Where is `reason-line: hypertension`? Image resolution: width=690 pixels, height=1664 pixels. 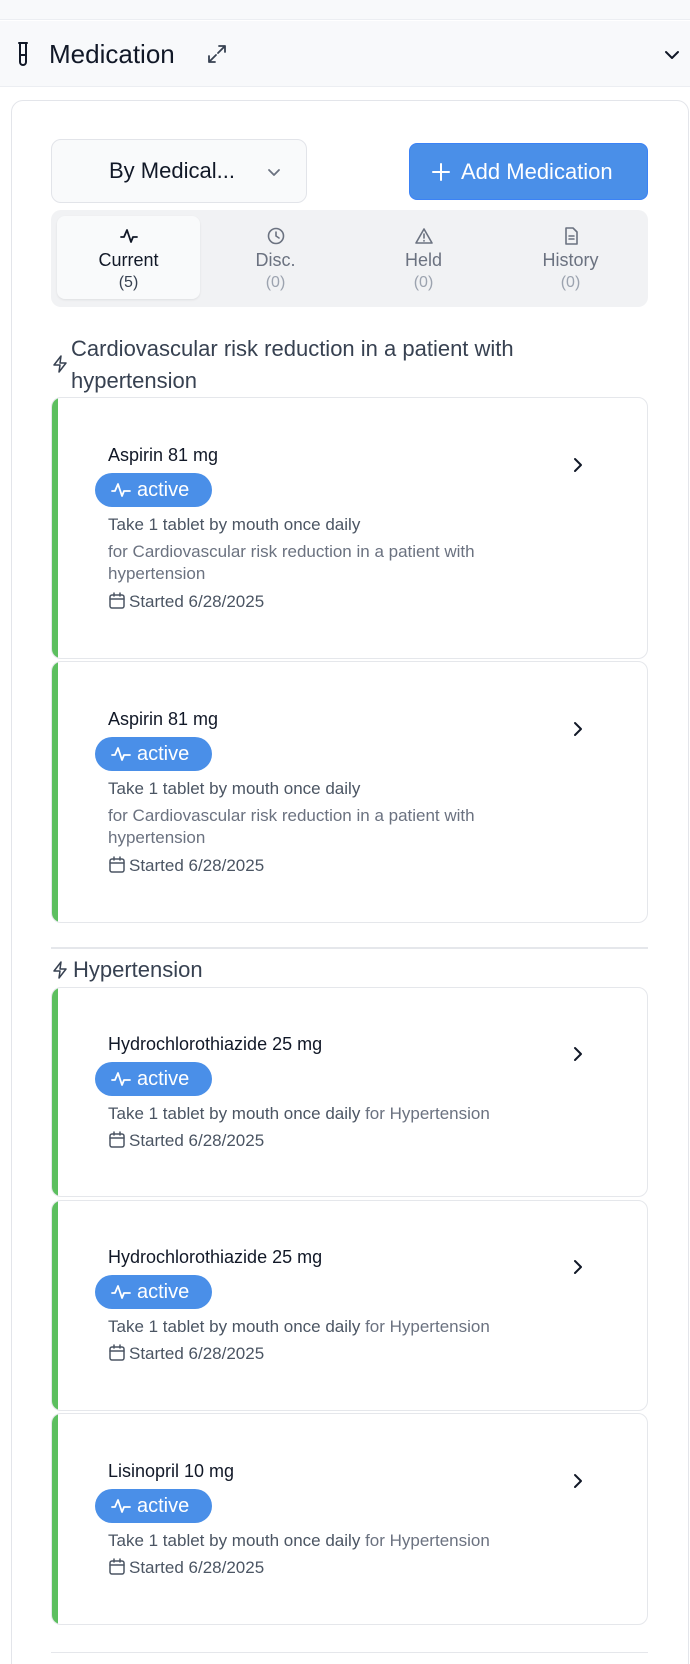
reason-line: hypertension is located at coordinates (157, 837).